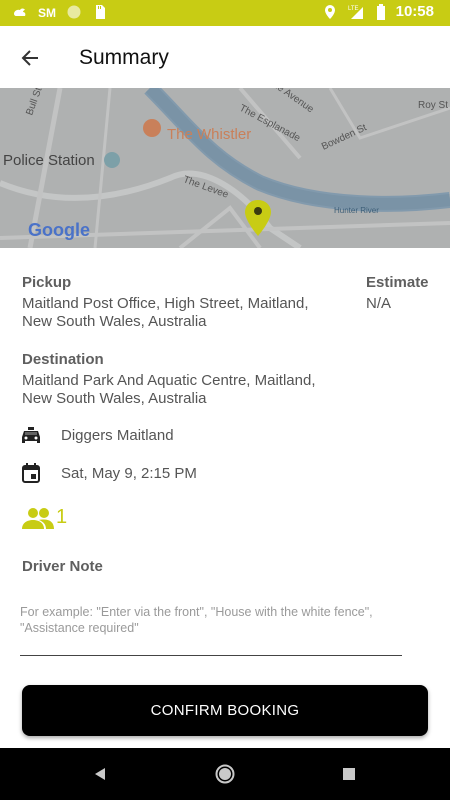 This screenshot has width=450, height=800. What do you see at coordinates (38, 518) in the screenshot?
I see `people-icon` at bounding box center [38, 518].